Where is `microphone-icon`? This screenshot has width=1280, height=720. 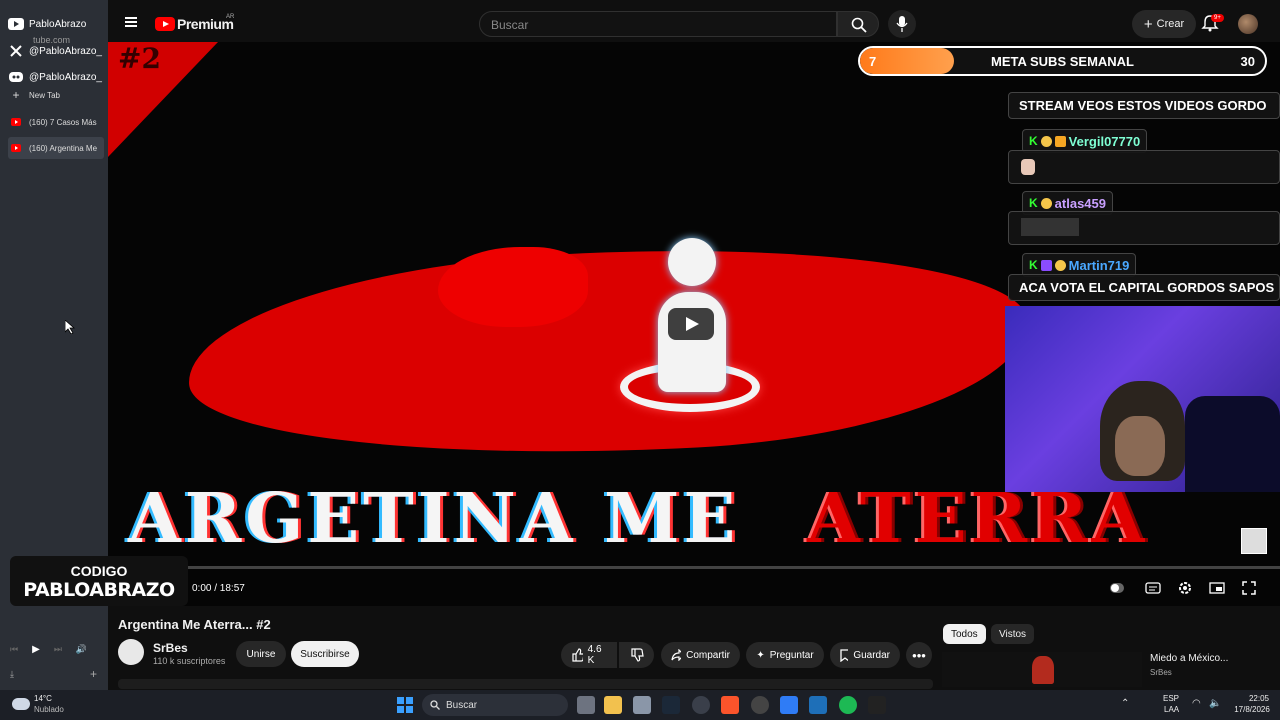 microphone-icon is located at coordinates (902, 24).